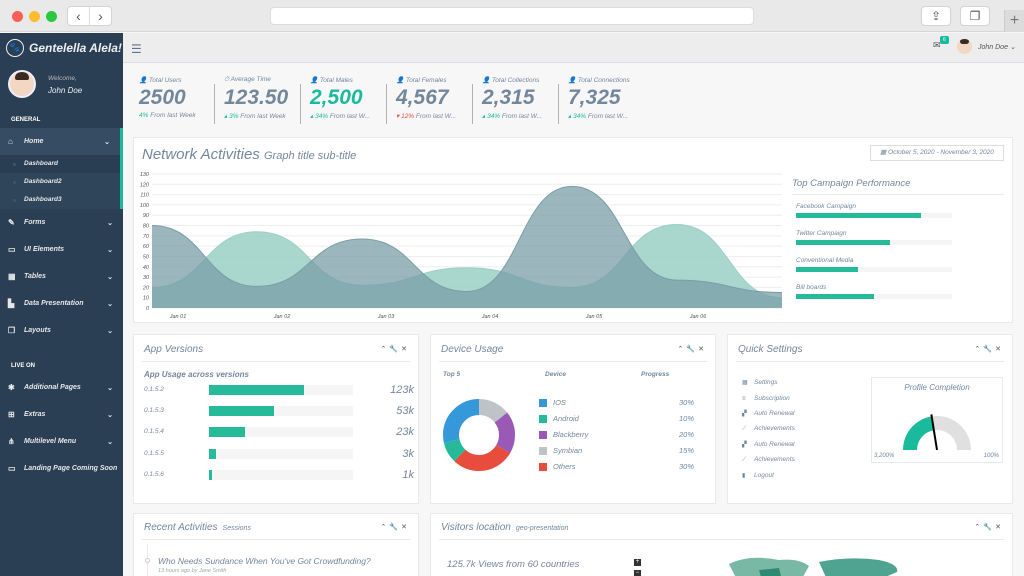  I want to click on y-tick-label: 70, so click(146, 237).